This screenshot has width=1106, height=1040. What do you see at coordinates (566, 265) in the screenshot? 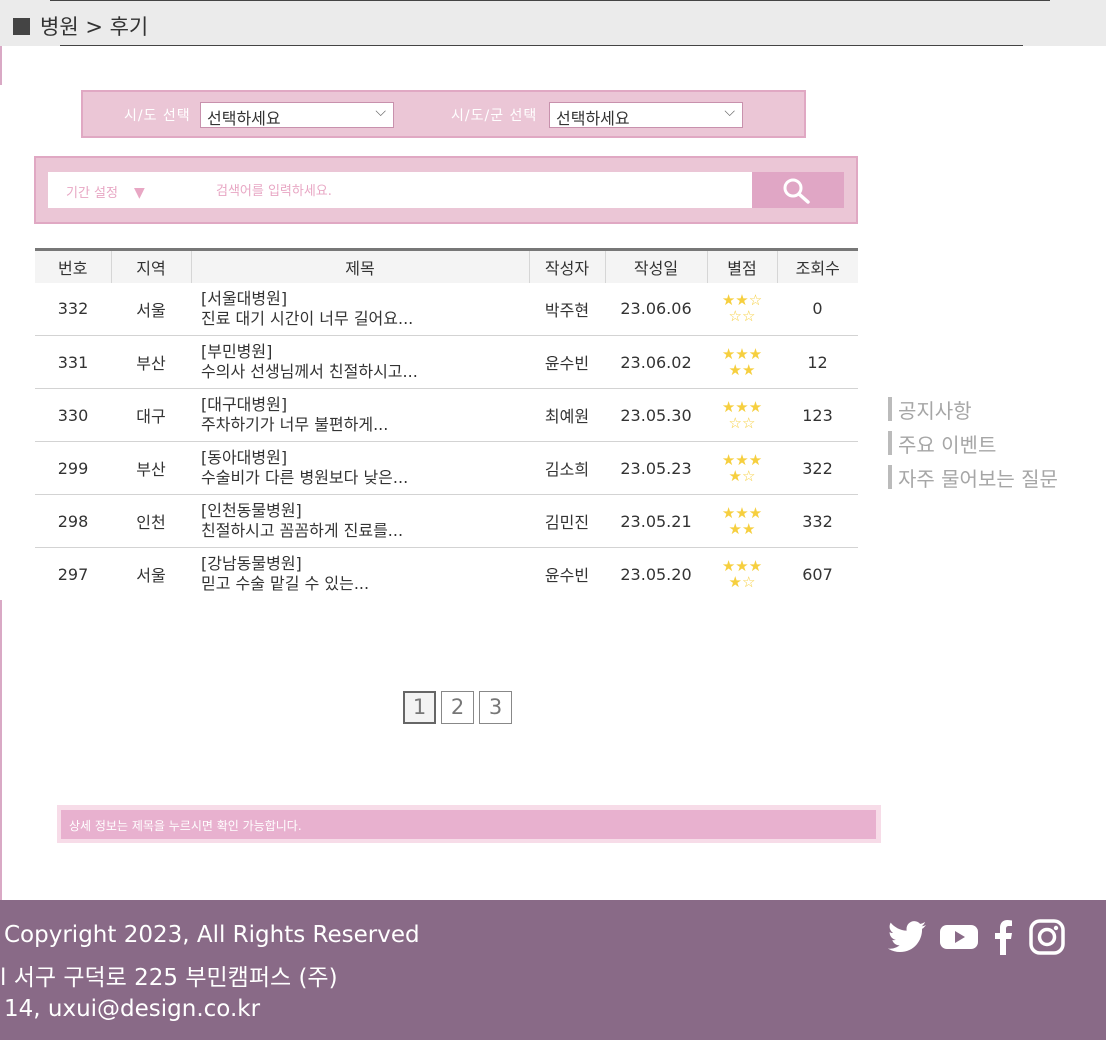
I see `header-author: 작성자` at bounding box center [566, 265].